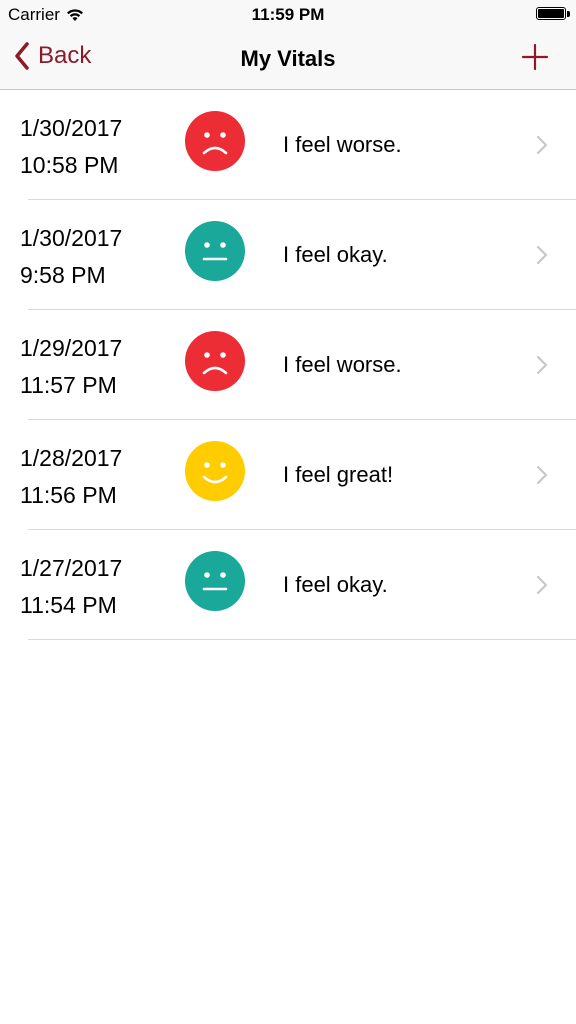 This screenshot has width=576, height=1024. I want to click on battery-tip, so click(568, 14).